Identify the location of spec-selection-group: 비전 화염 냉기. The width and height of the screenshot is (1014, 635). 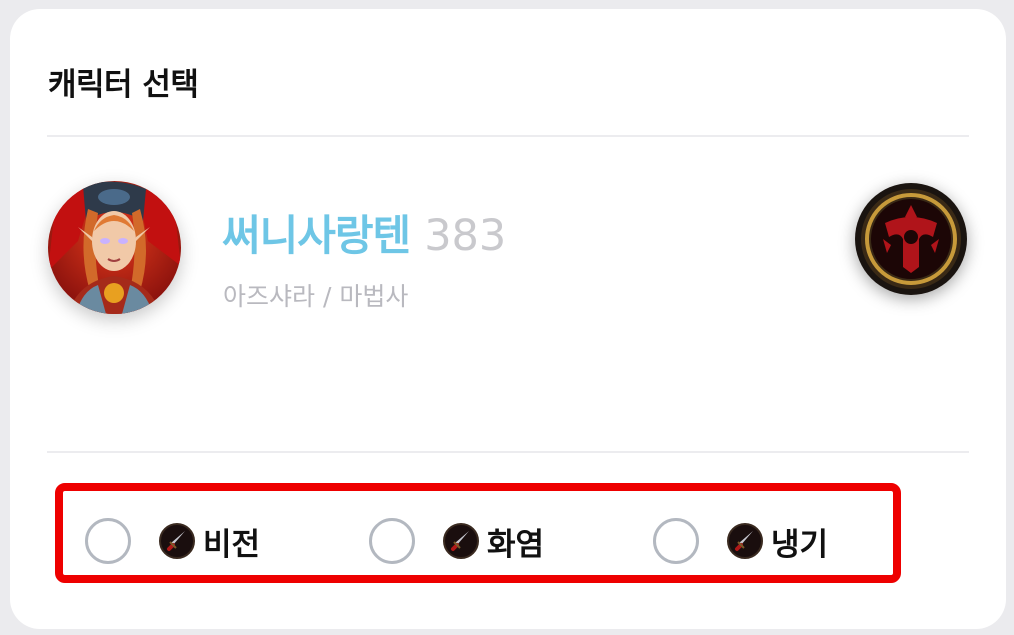
(478, 533).